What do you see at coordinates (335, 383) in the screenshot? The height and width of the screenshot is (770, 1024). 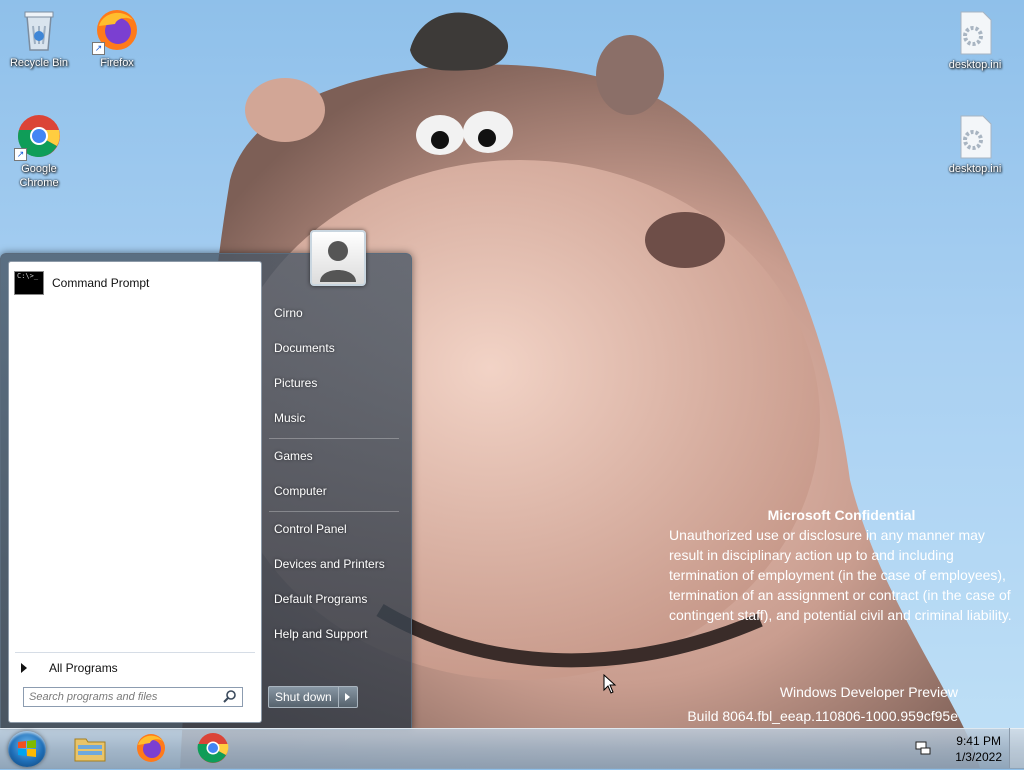 I see `start-item-pictures: Pictures` at bounding box center [335, 383].